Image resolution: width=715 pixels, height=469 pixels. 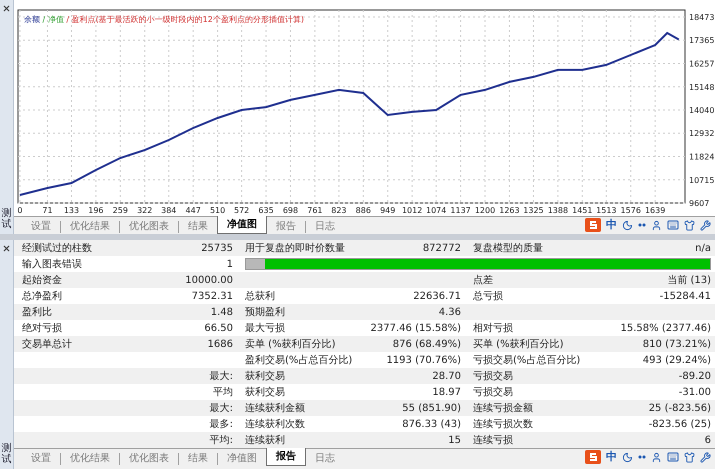 What do you see at coordinates (699, 203) in the screenshot?
I see `y-axis-label: 9607` at bounding box center [699, 203].